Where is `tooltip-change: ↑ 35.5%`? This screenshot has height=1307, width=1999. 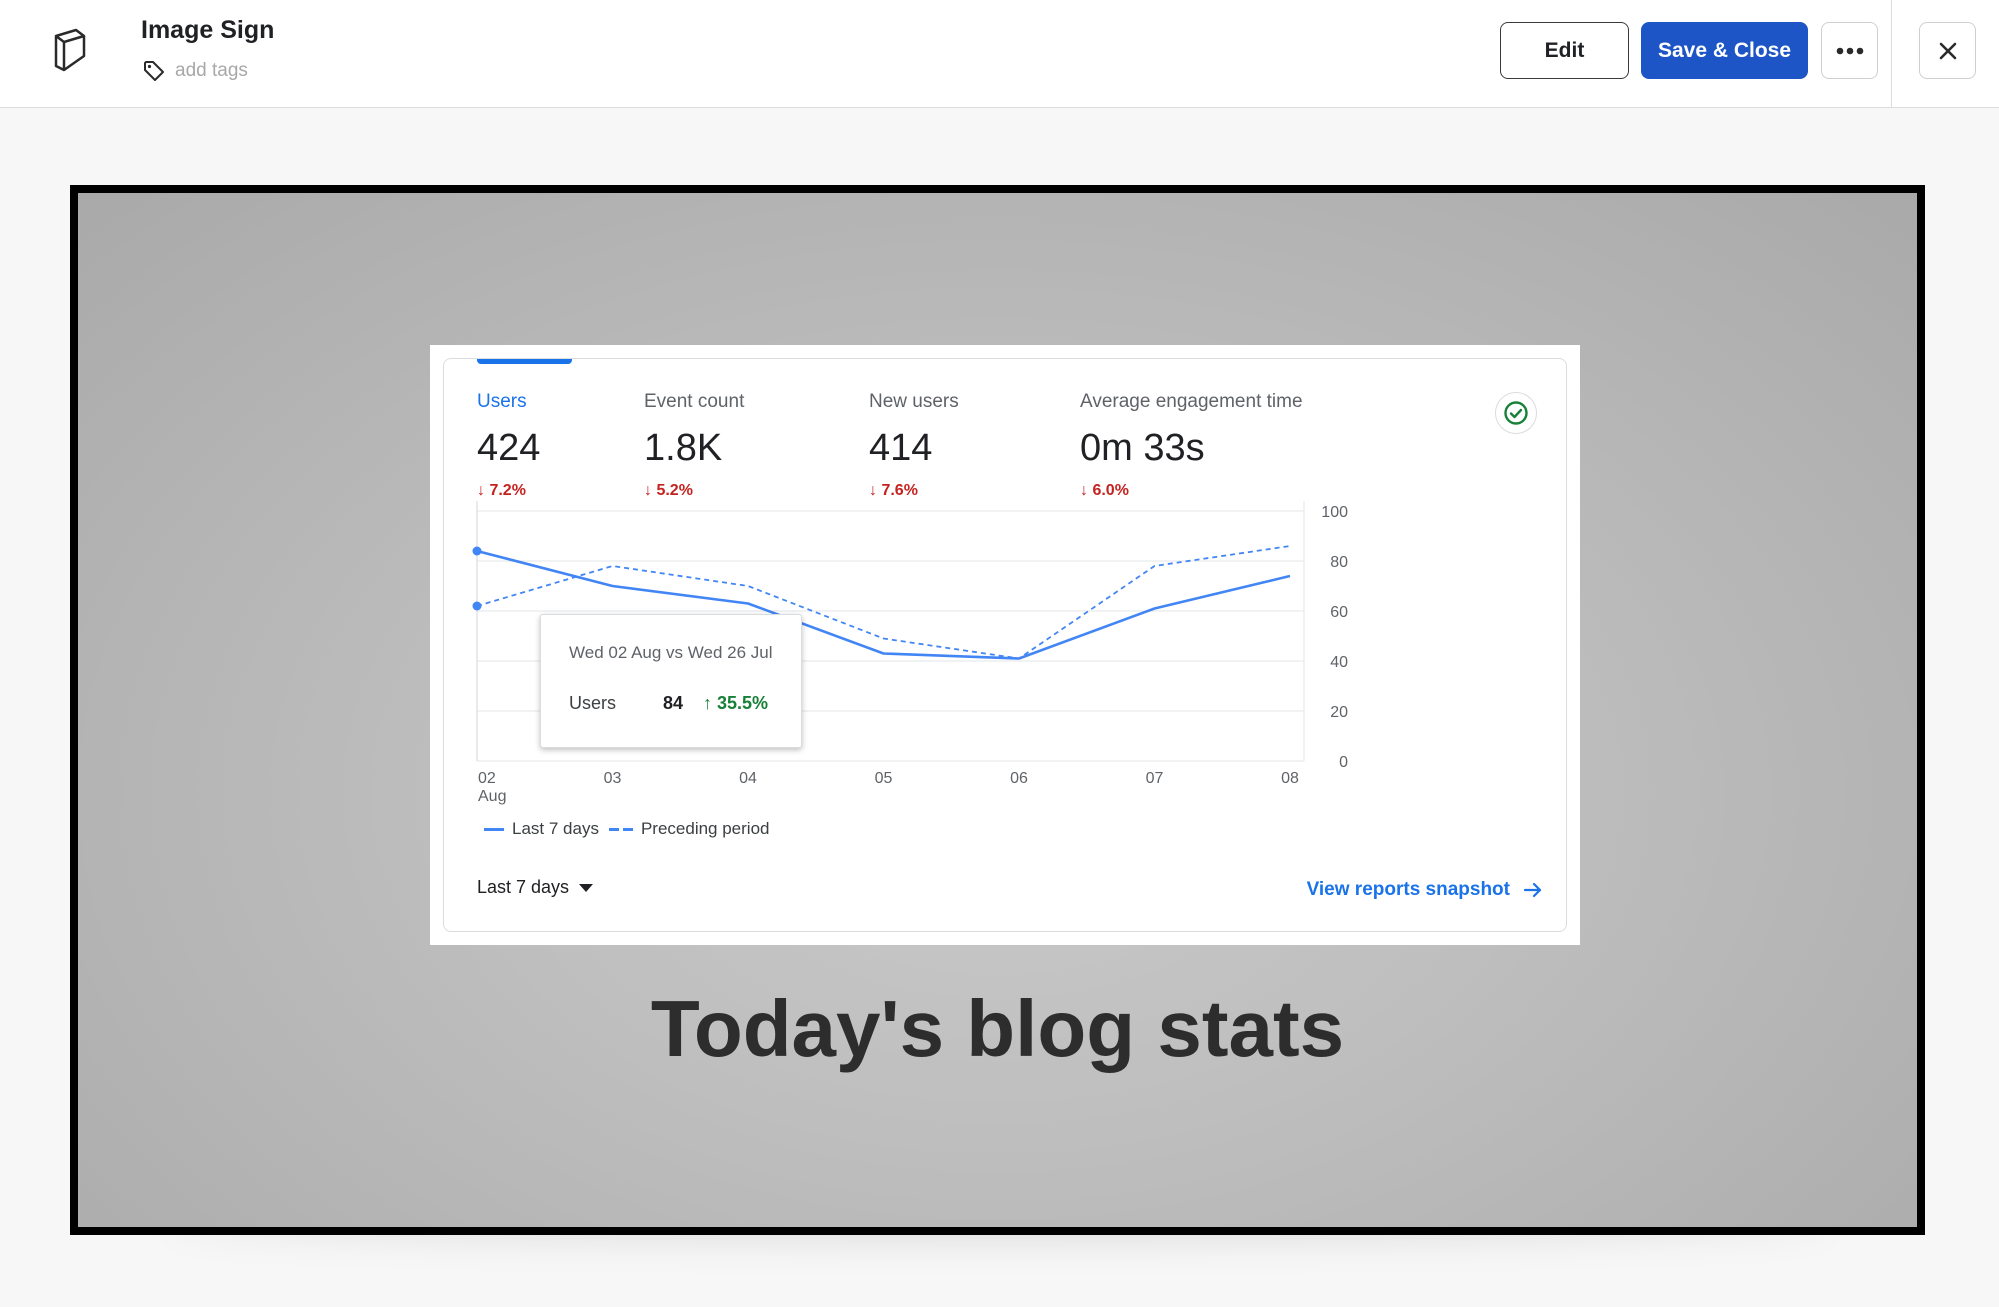 tooltip-change: ↑ 35.5% is located at coordinates (736, 703).